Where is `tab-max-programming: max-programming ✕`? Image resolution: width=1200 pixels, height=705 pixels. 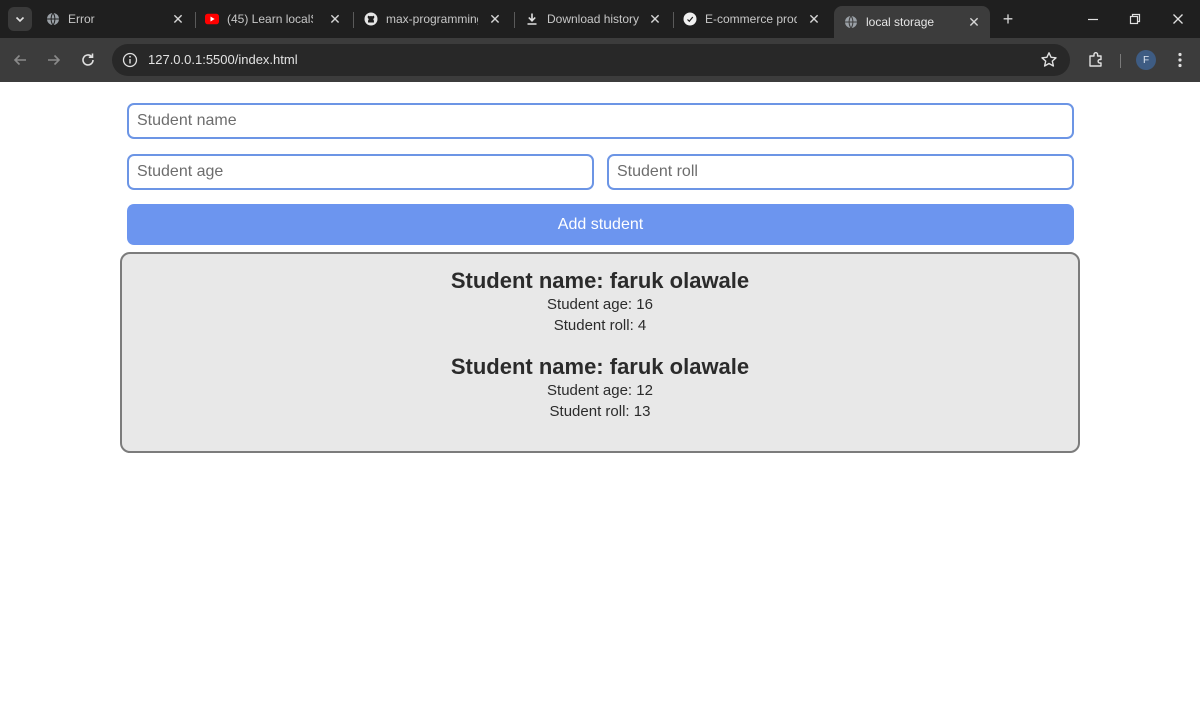
tab-max-programming: max-programming ✕ is located at coordinates (433, 19).